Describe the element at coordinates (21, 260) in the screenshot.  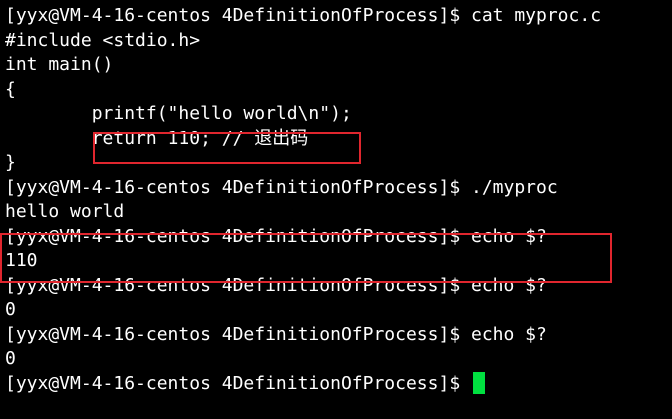
I see `terminal-line: 110` at that location.